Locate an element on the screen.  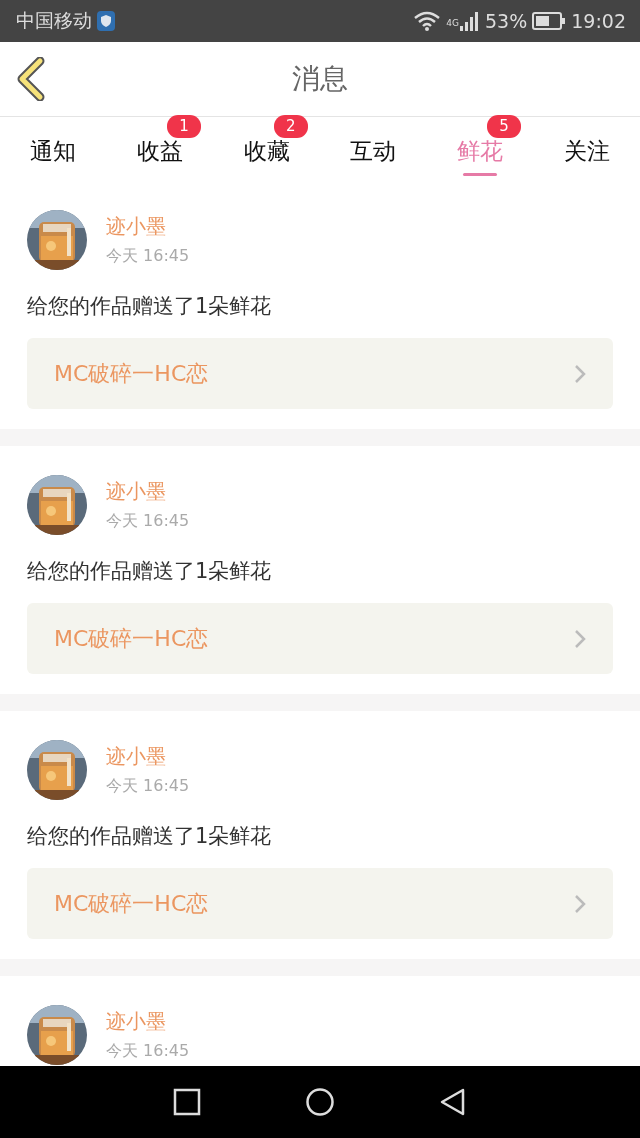
tab: 收益 1 is located at coordinates (160, 149).